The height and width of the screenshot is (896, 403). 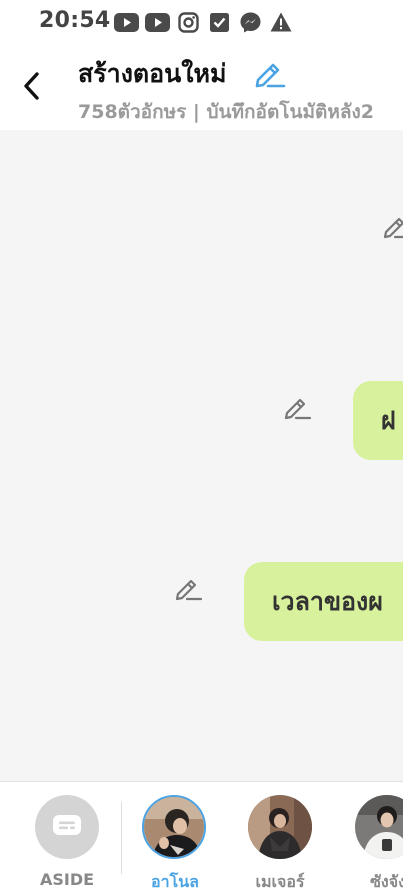 I want to click on character-item: เมเจอร์, so click(x=280, y=839).